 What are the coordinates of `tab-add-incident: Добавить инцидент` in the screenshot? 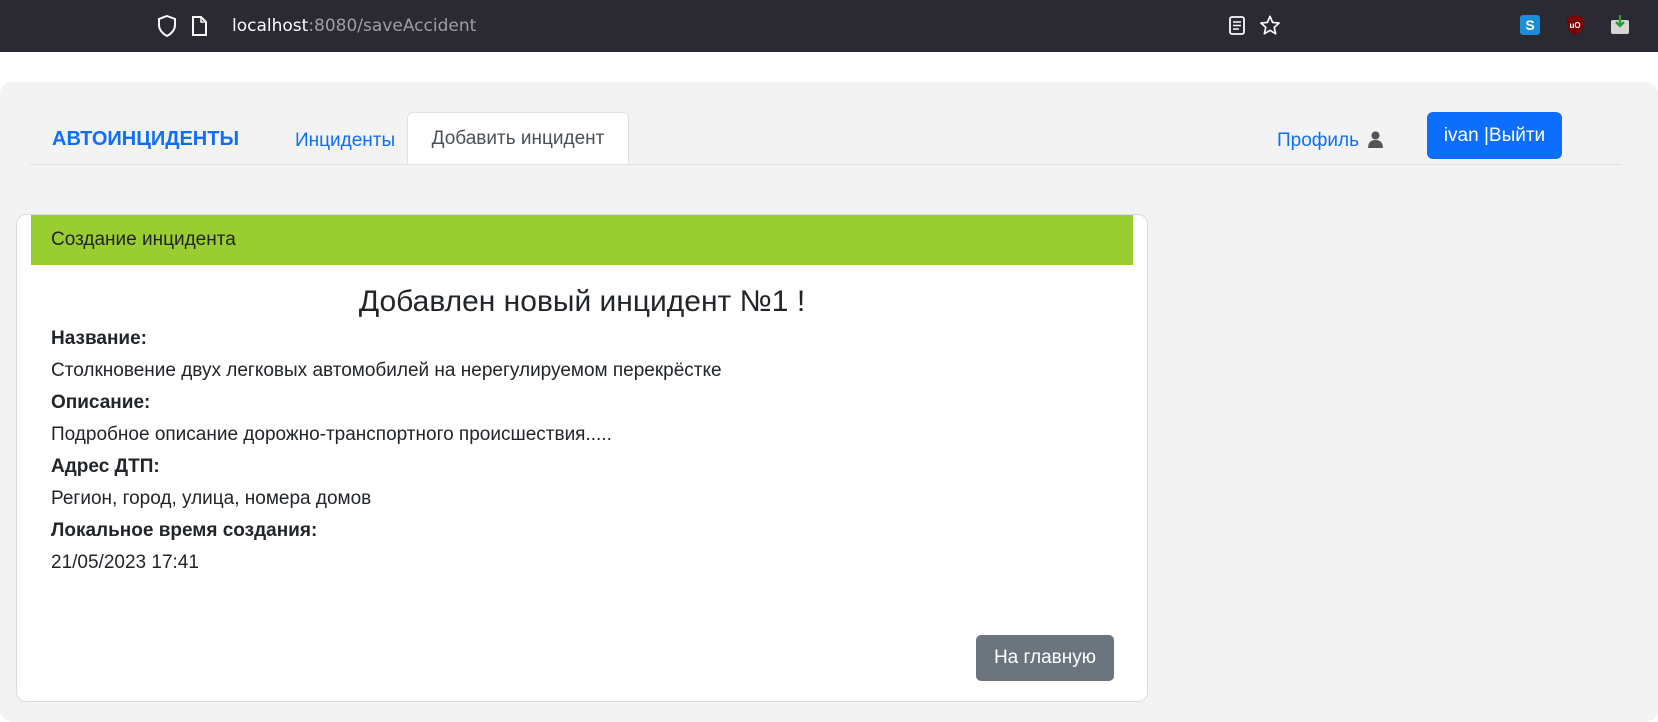 It's located at (518, 138).